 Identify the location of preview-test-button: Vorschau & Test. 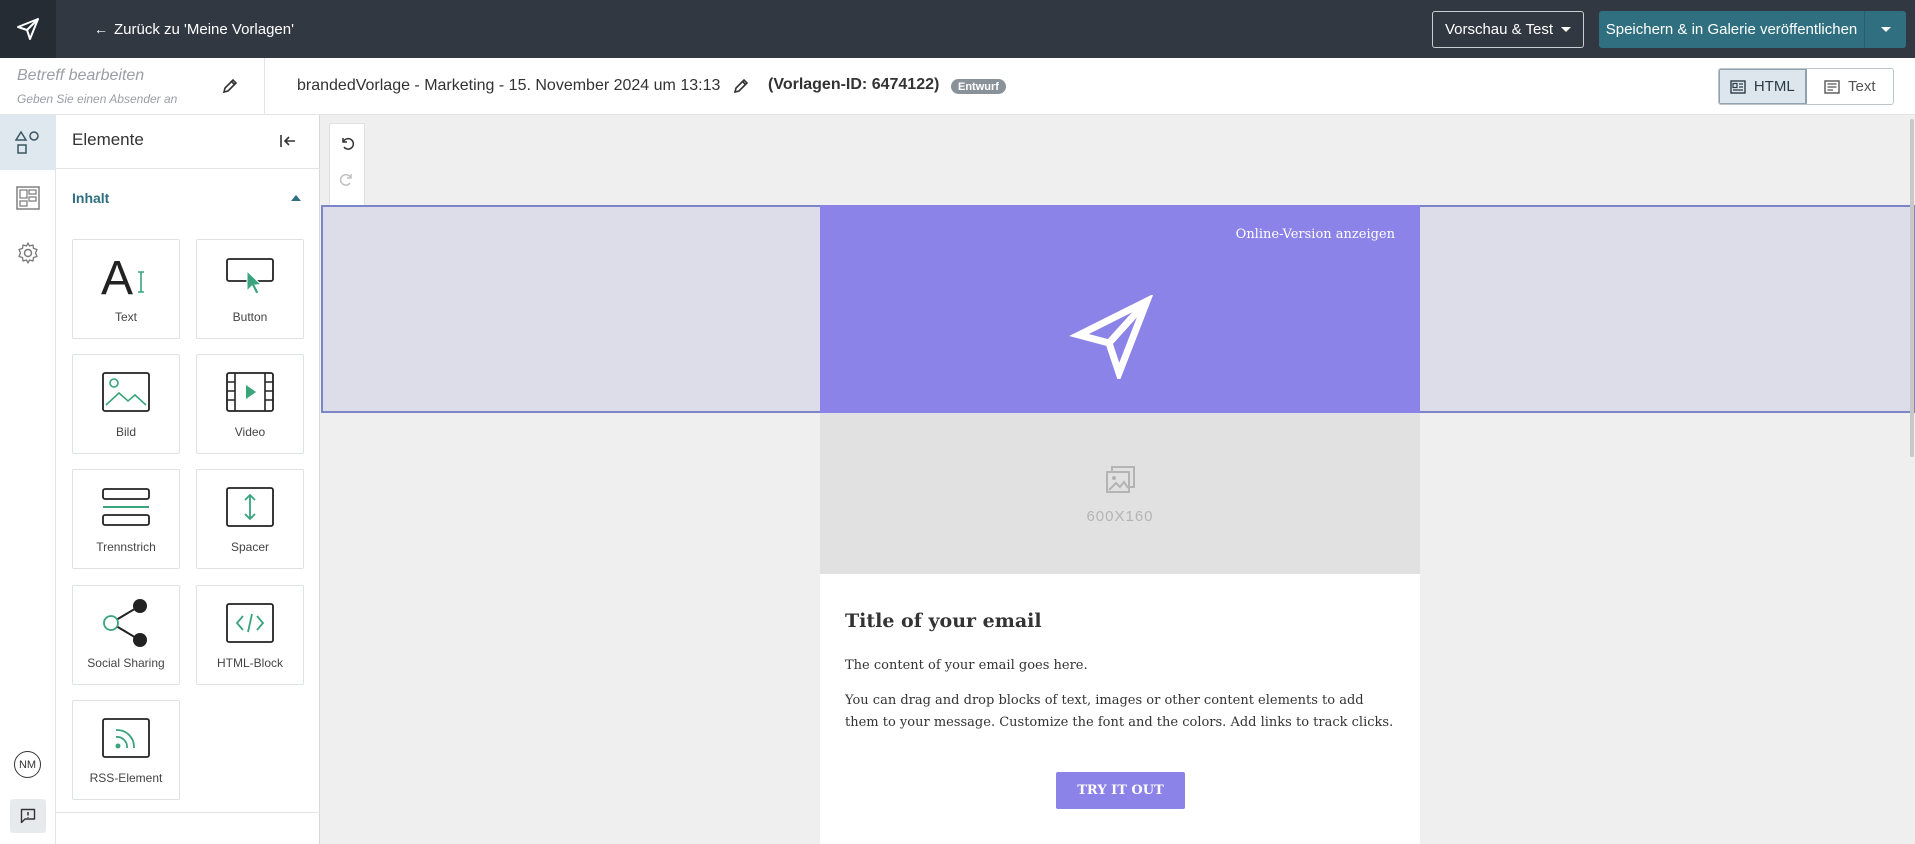
(1508, 29).